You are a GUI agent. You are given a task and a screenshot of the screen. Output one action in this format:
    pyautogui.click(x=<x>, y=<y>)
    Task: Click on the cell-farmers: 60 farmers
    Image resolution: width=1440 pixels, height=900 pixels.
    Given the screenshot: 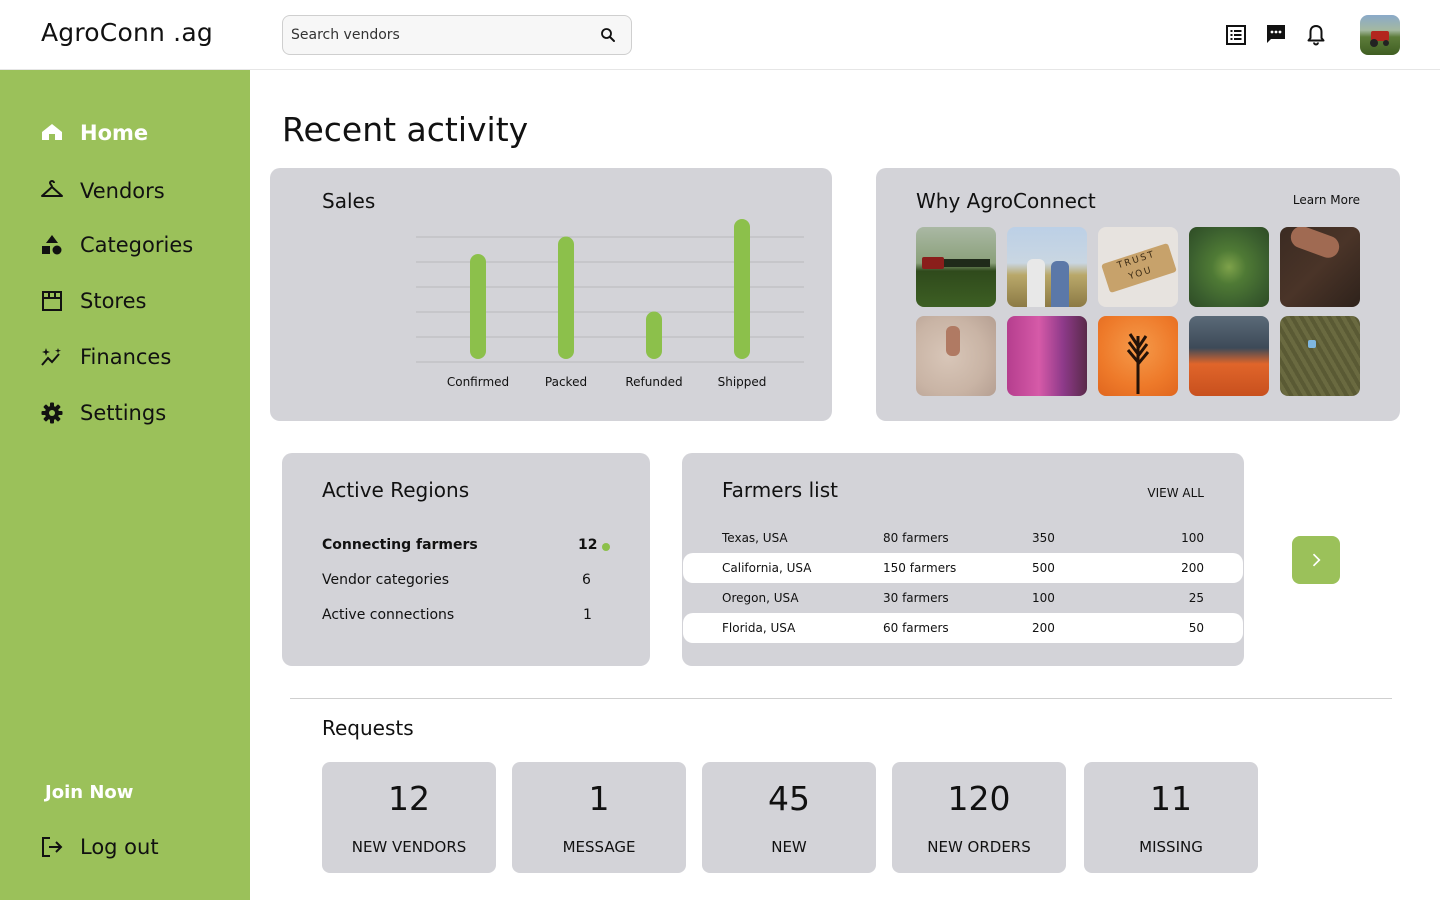 What is the action you would take?
    pyautogui.click(x=916, y=628)
    